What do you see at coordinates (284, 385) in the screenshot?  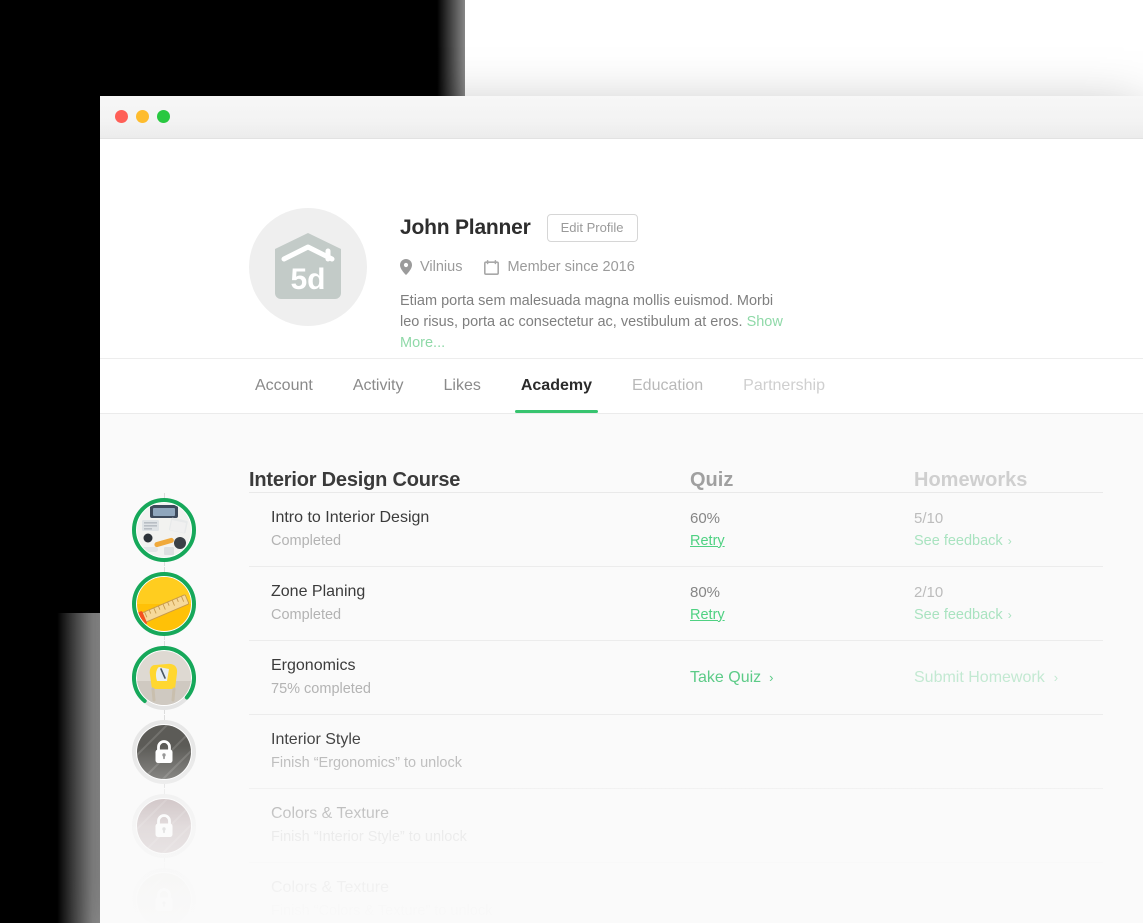 I see `tab-label: Account` at bounding box center [284, 385].